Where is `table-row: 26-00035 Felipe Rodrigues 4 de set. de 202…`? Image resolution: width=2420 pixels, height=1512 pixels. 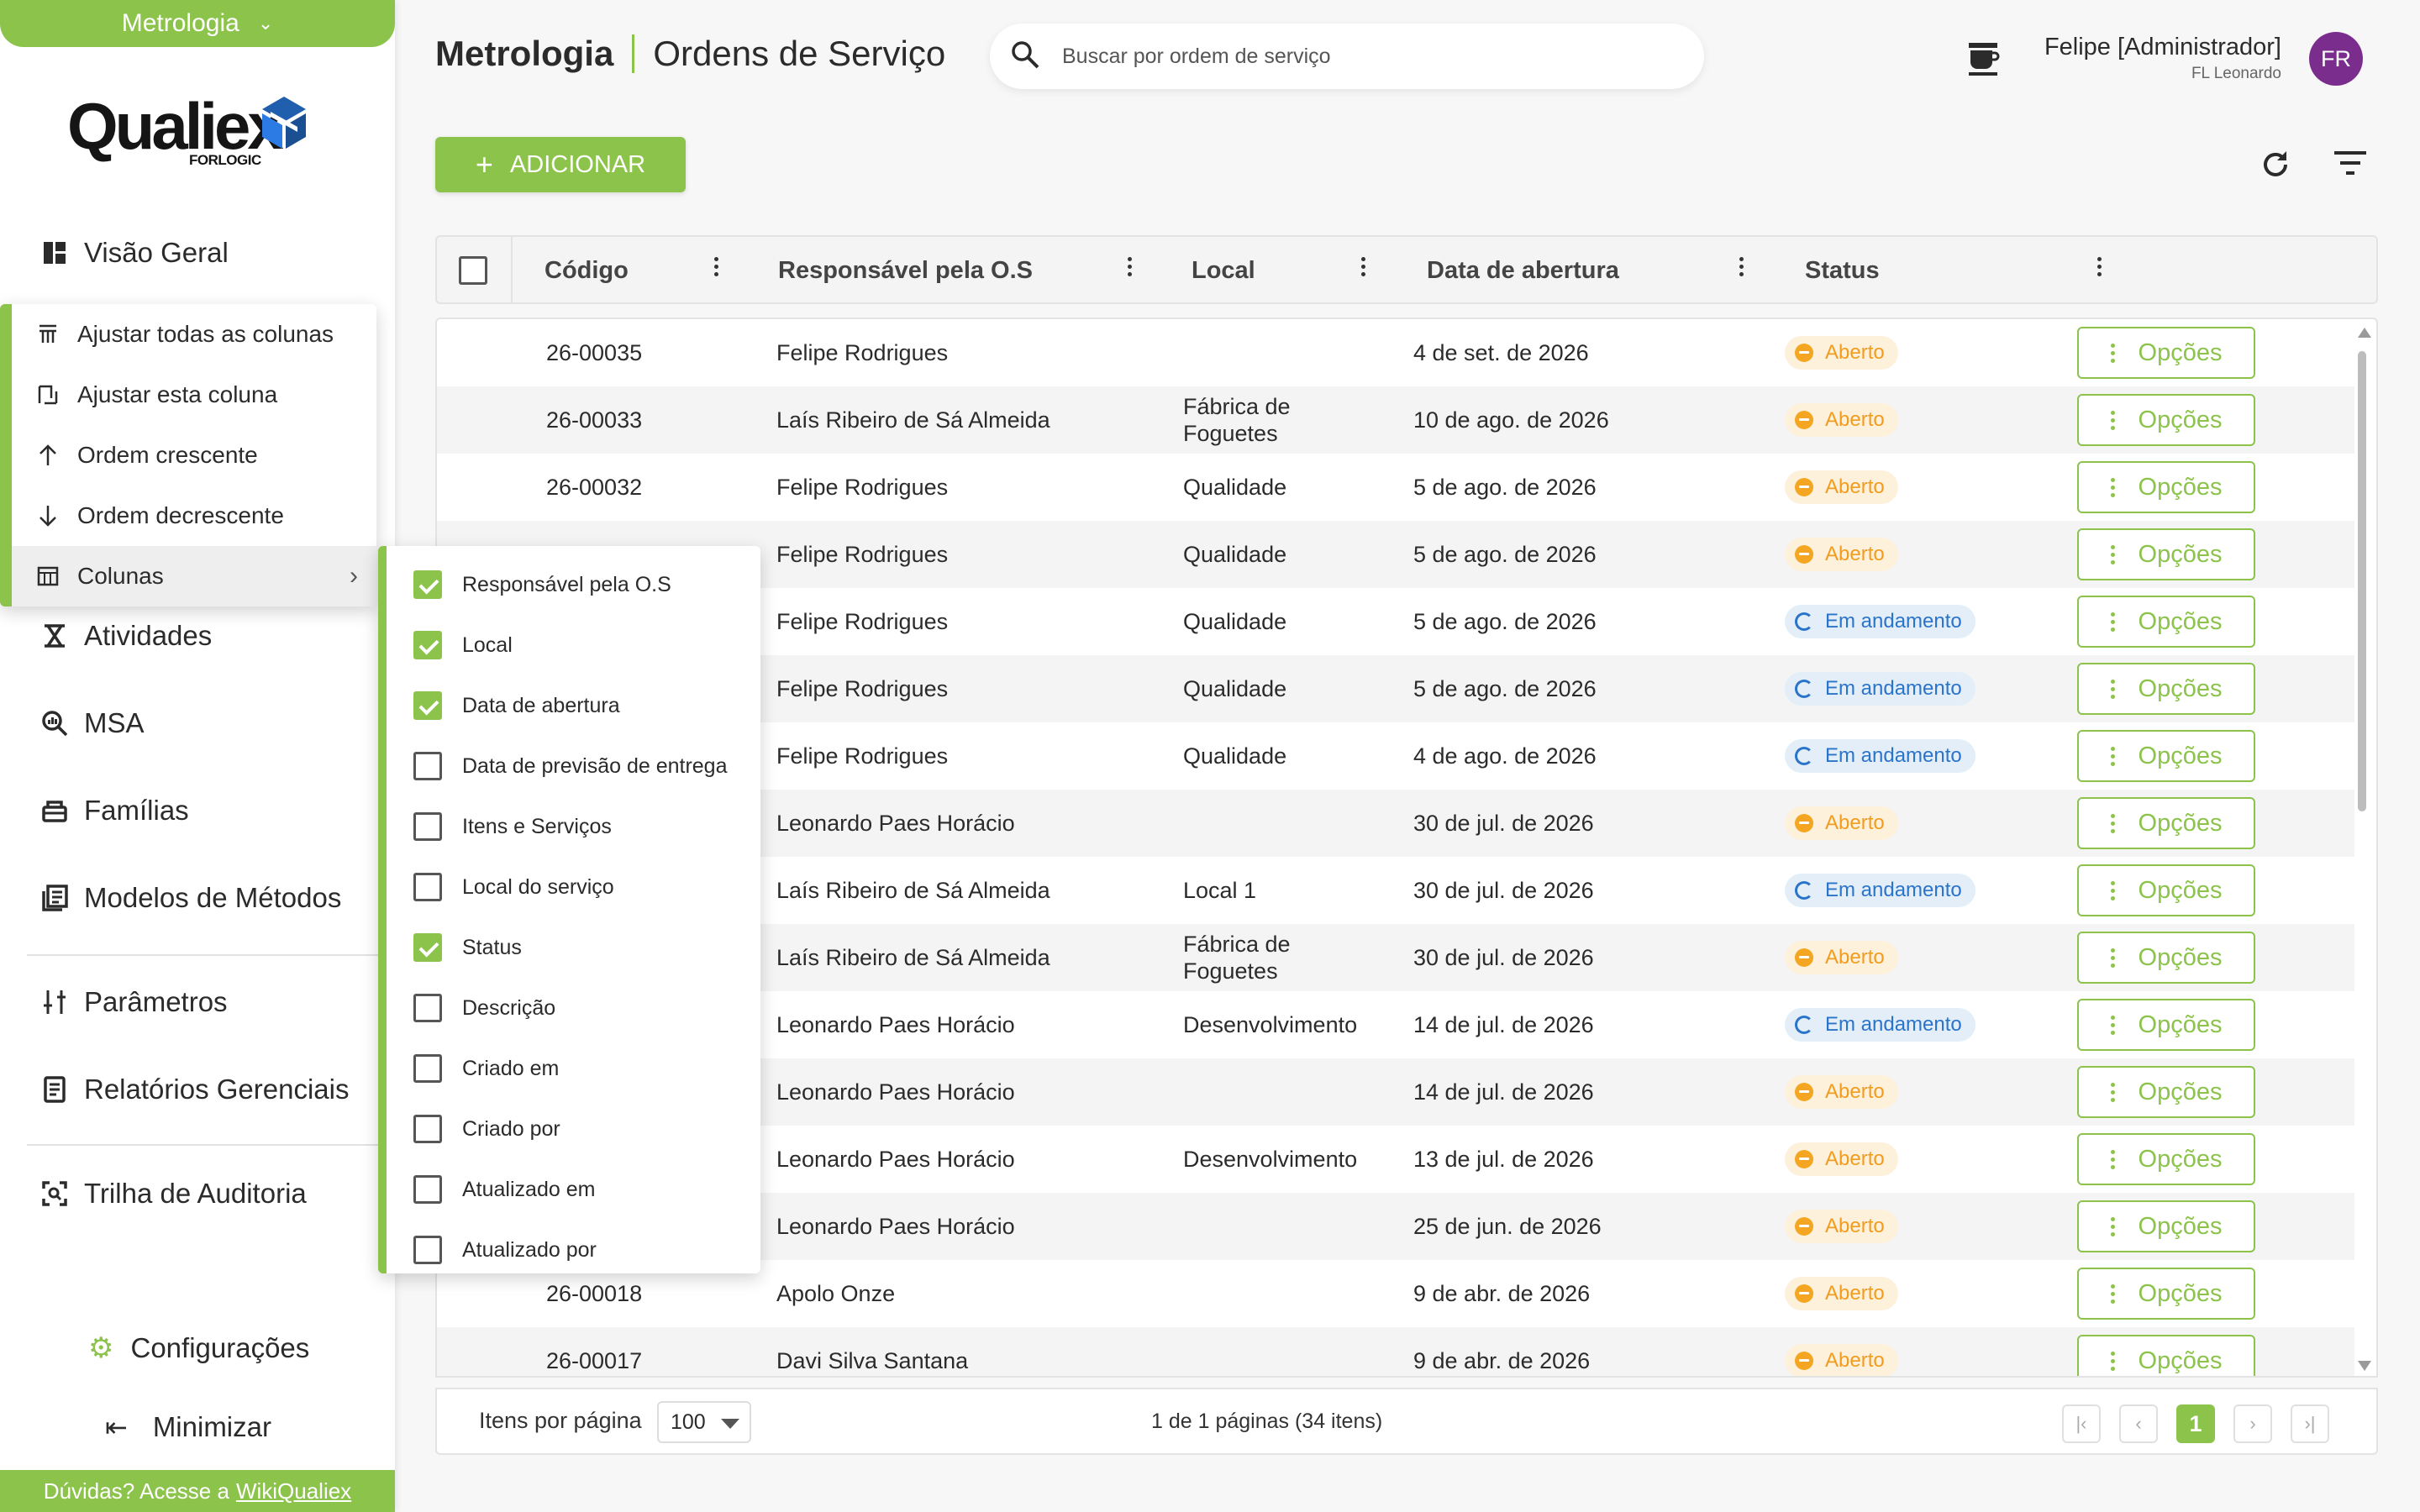
table-row: 26-00035 Felipe Rodrigues 4 de set. de 202… is located at coordinates (1395, 352).